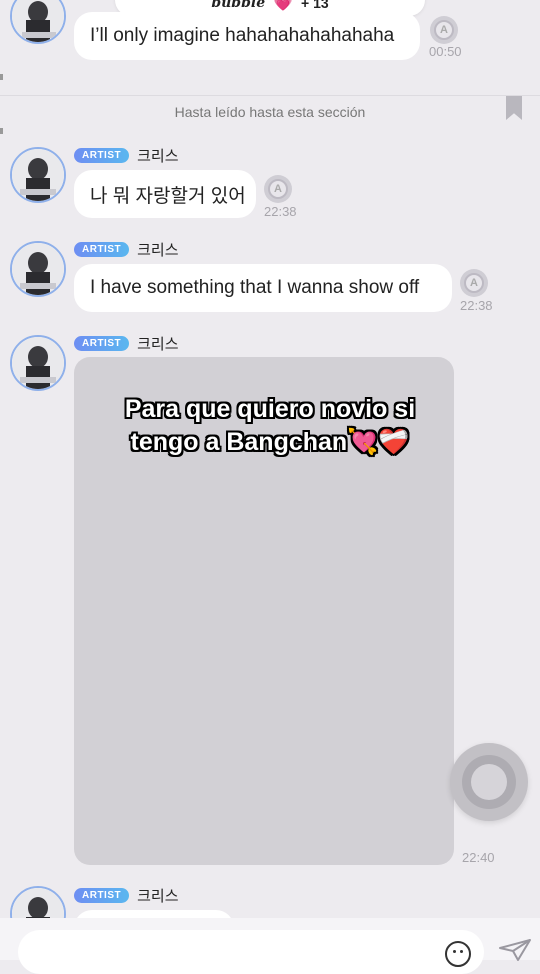 Image resolution: width=540 pixels, height=974 pixels. Describe the element at coordinates (478, 857) in the screenshot. I see `message-time: 22:40` at that location.